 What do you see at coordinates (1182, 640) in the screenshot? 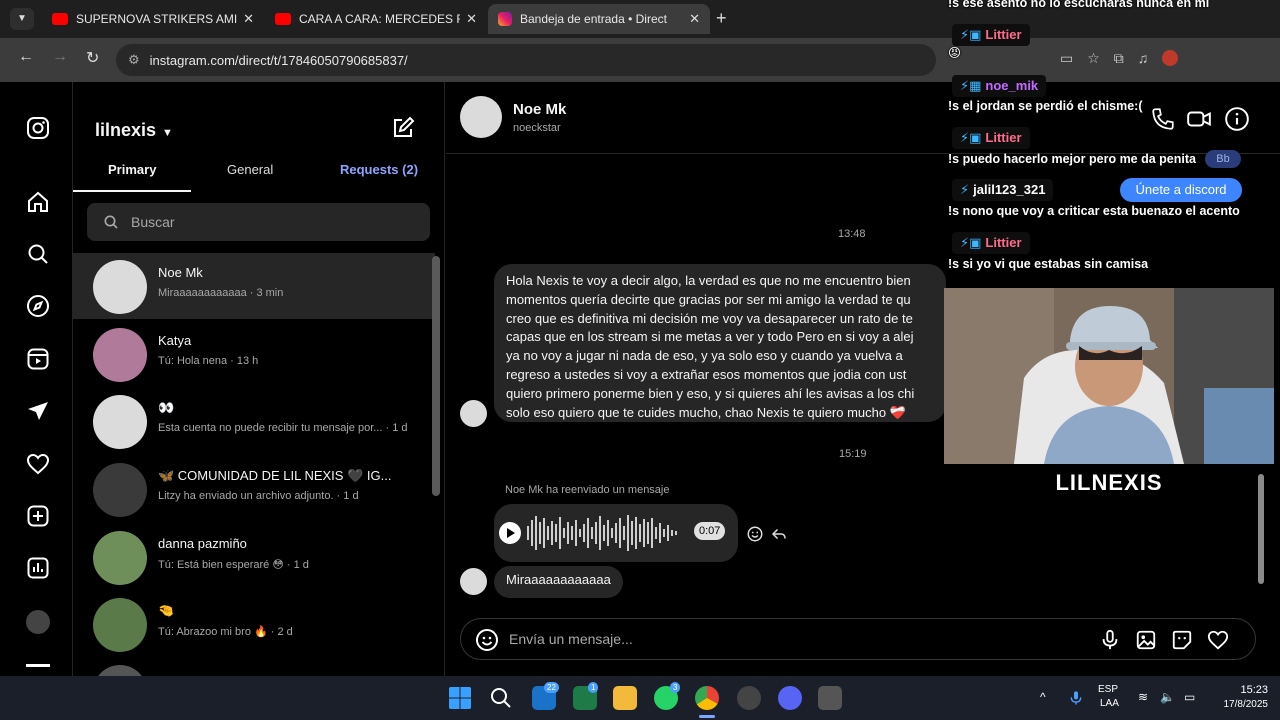
I see `sticker-icon` at bounding box center [1182, 640].